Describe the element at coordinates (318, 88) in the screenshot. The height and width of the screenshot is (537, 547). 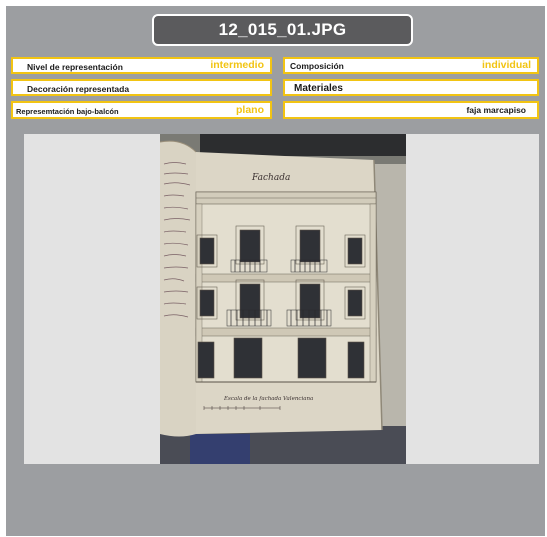
I see `field-materiales-label: Materiales` at that location.